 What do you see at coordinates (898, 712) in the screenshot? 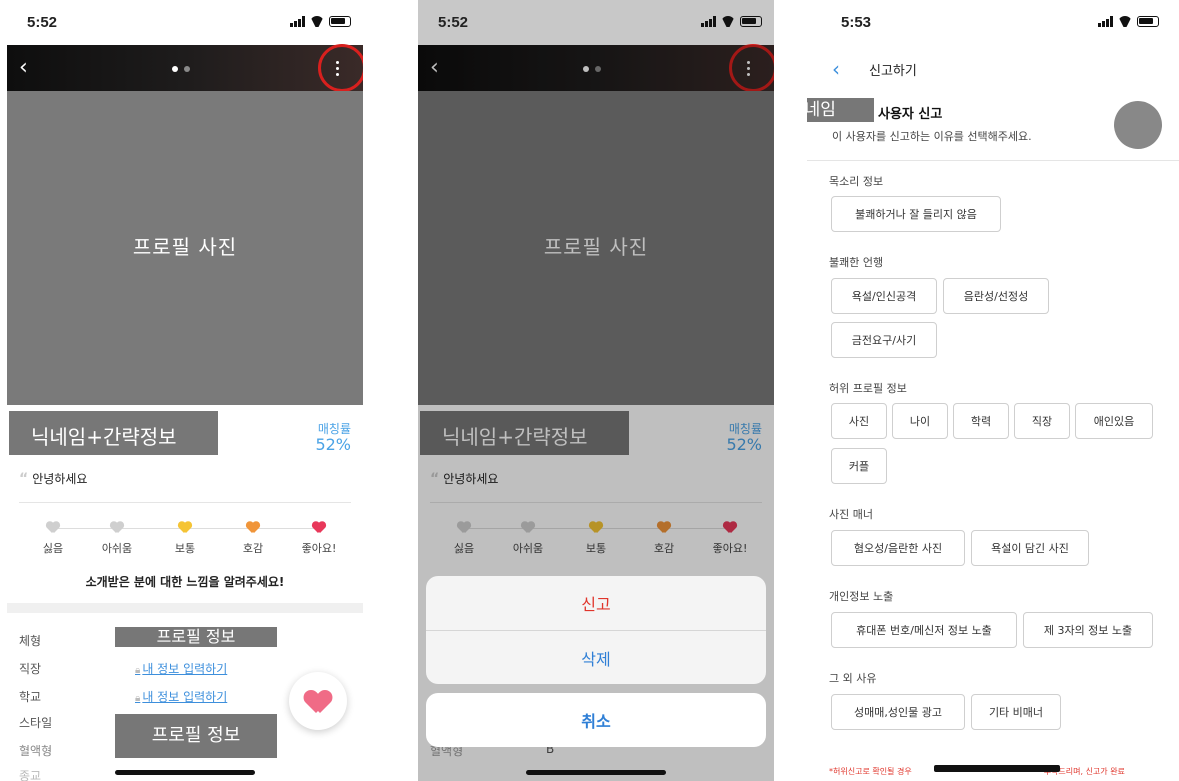
I see `reason-chip: 성매매,성인물 광고` at bounding box center [898, 712].